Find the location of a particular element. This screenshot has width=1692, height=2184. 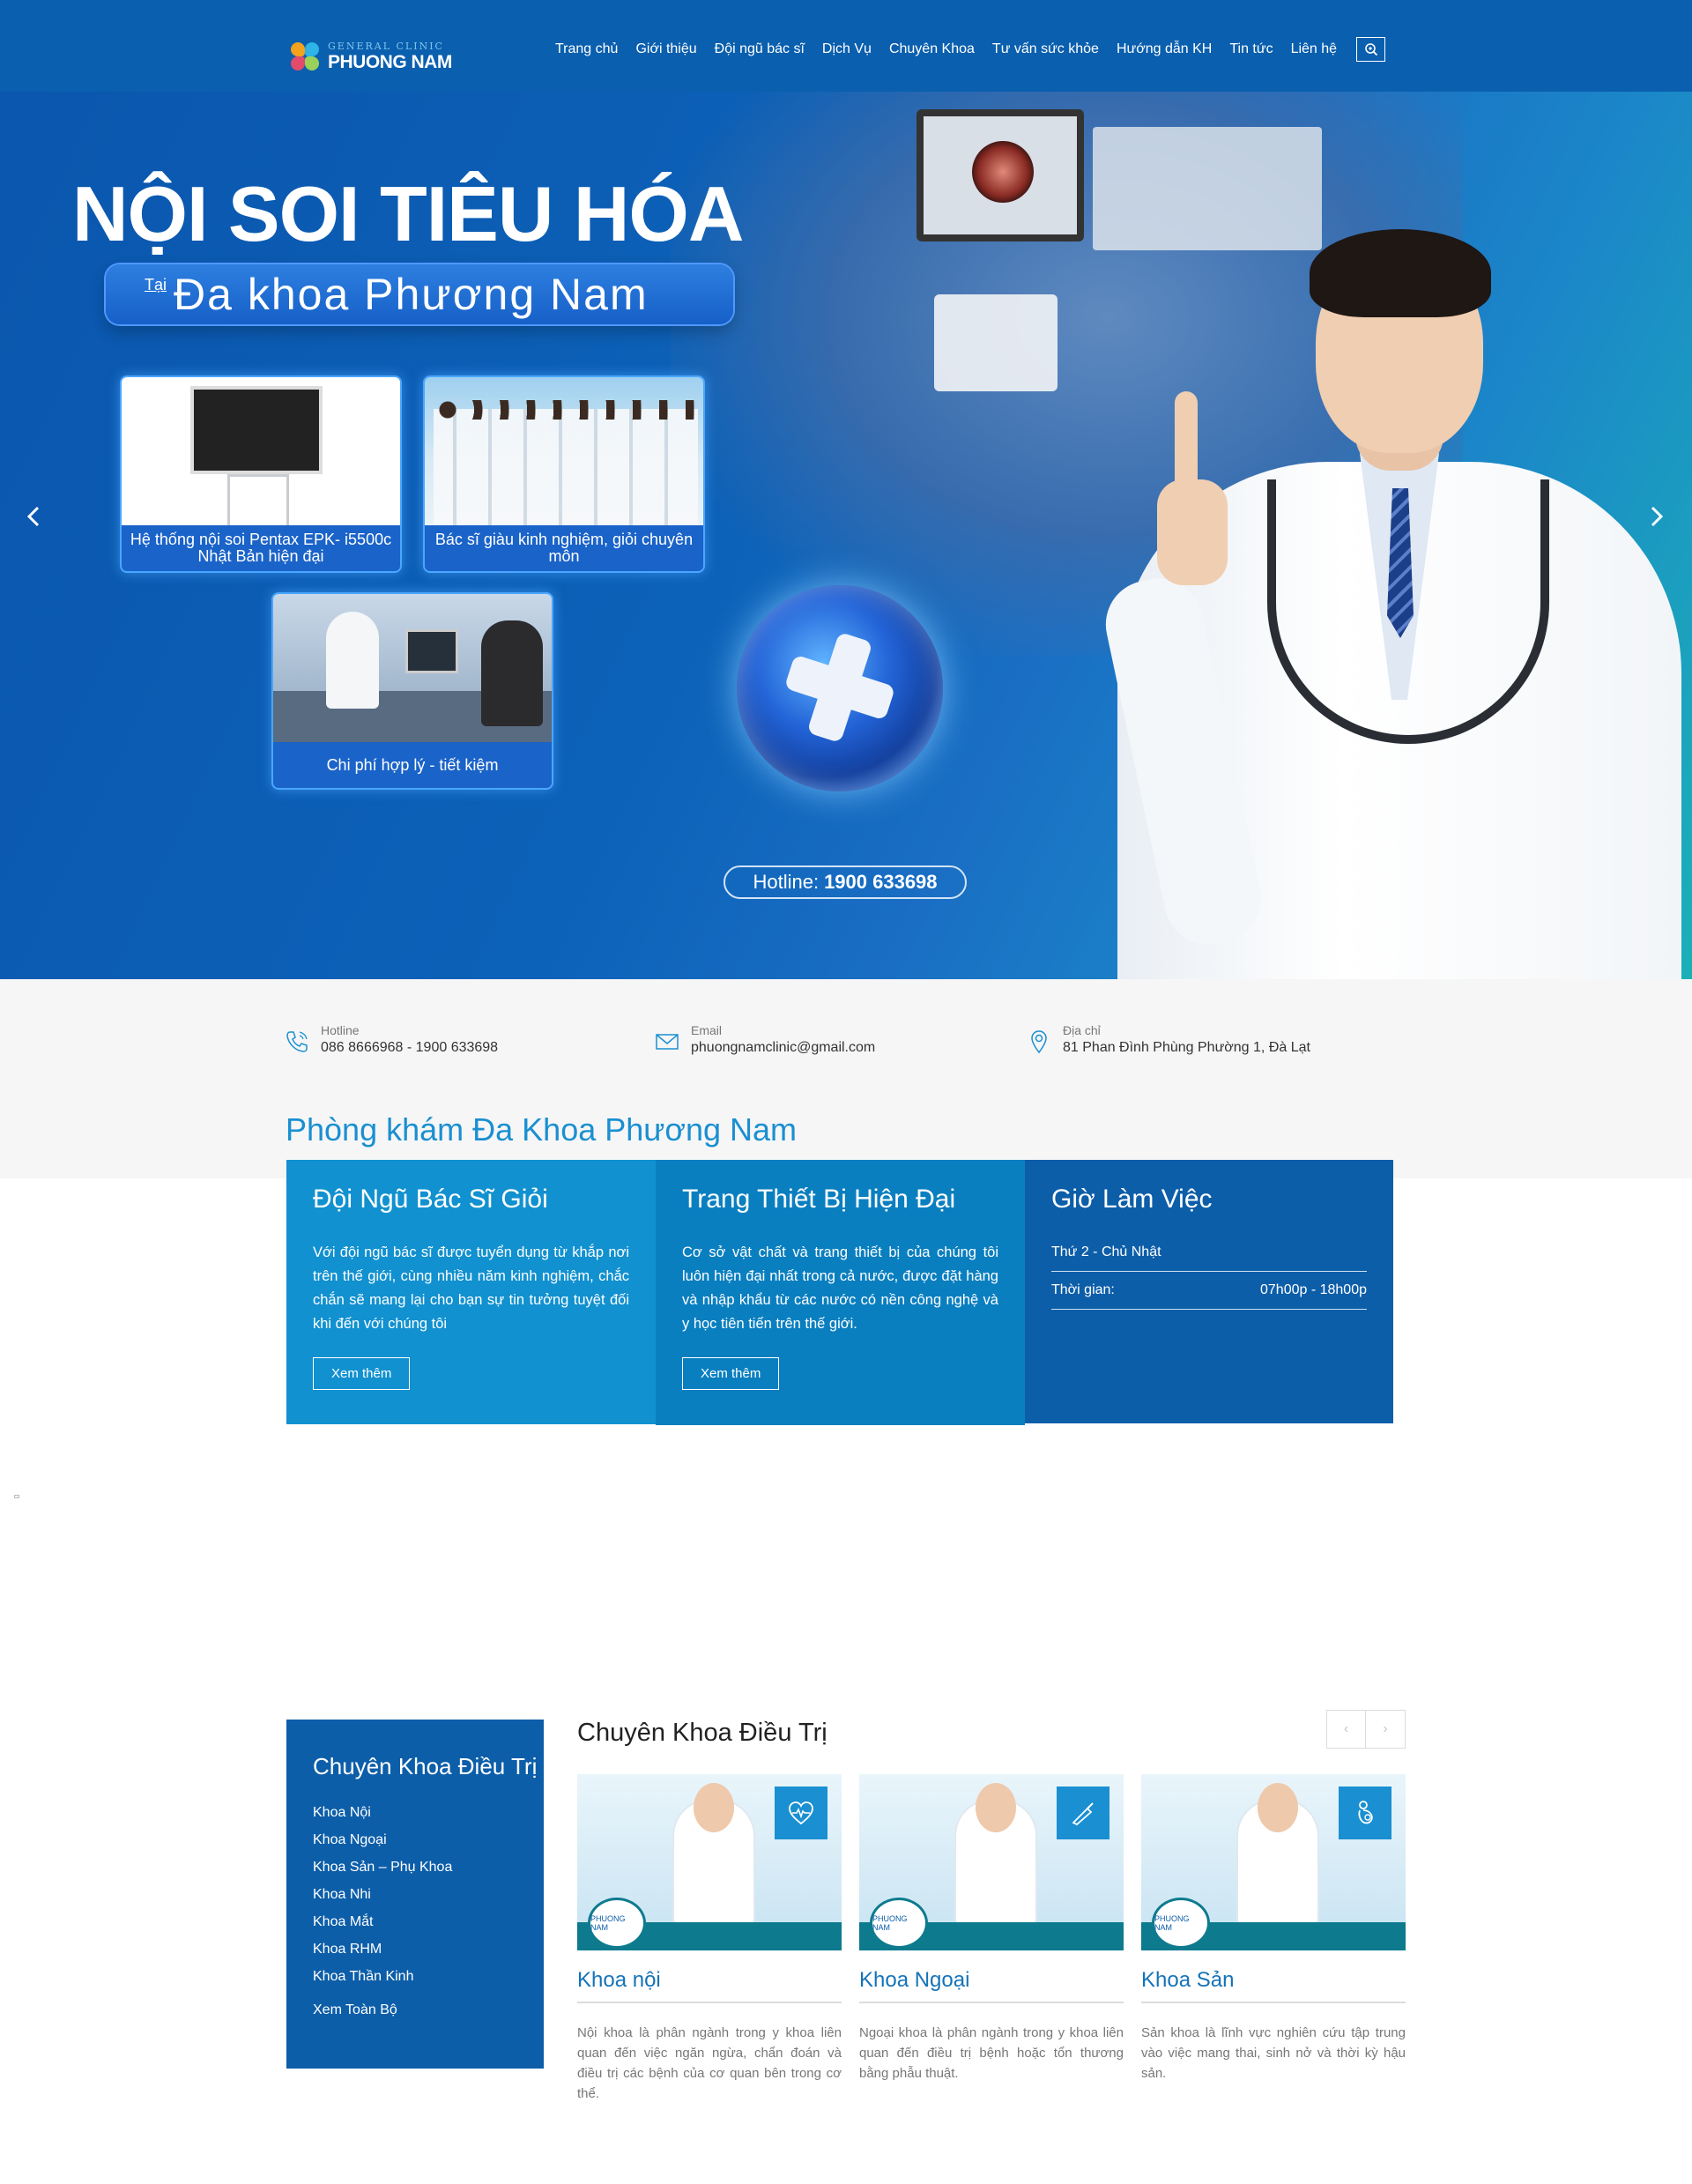

site-logo: GENERAL CLINIC PHUONG NAM is located at coordinates (375, 56).